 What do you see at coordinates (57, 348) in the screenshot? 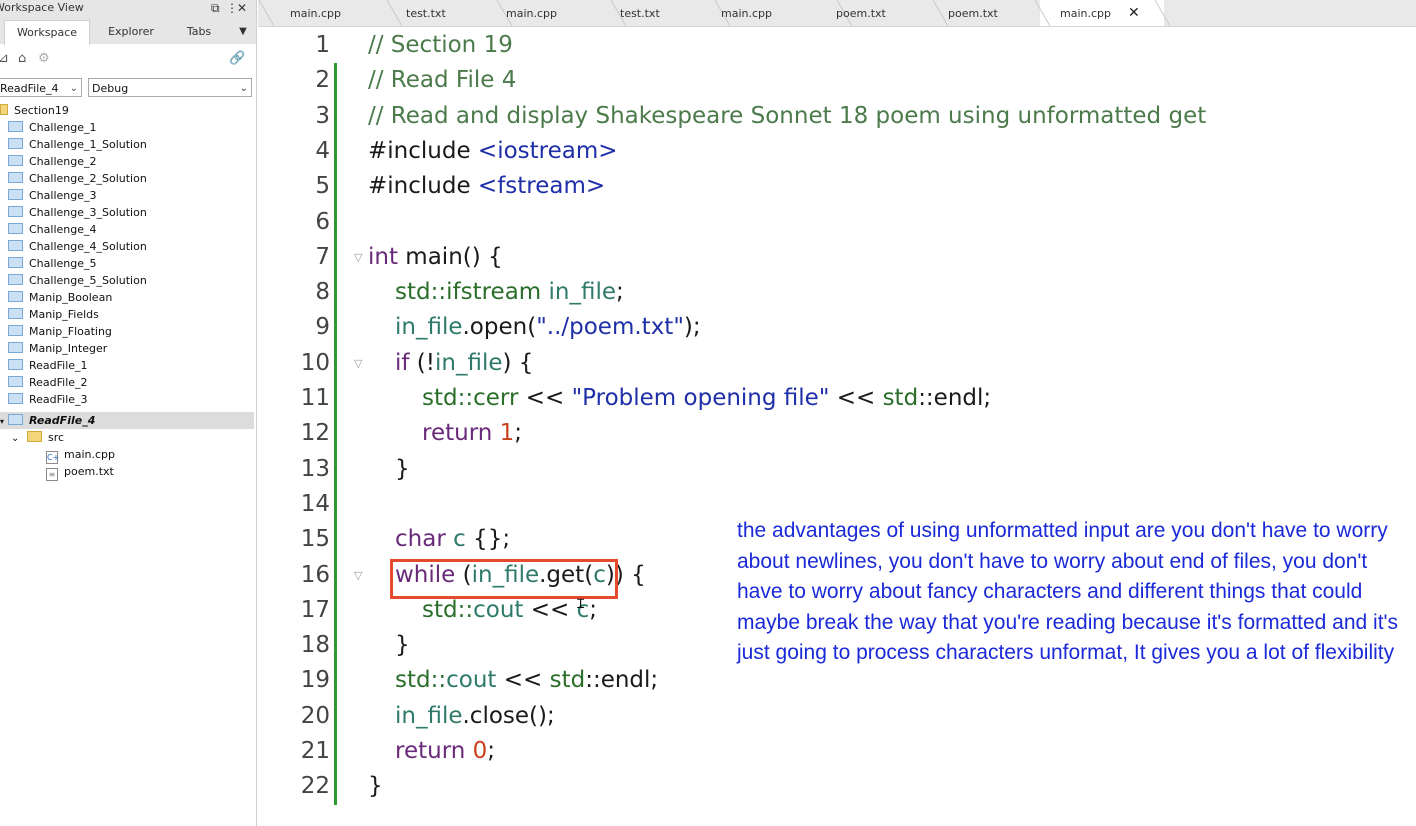
I see `tree-item: Manip_Integer` at bounding box center [57, 348].